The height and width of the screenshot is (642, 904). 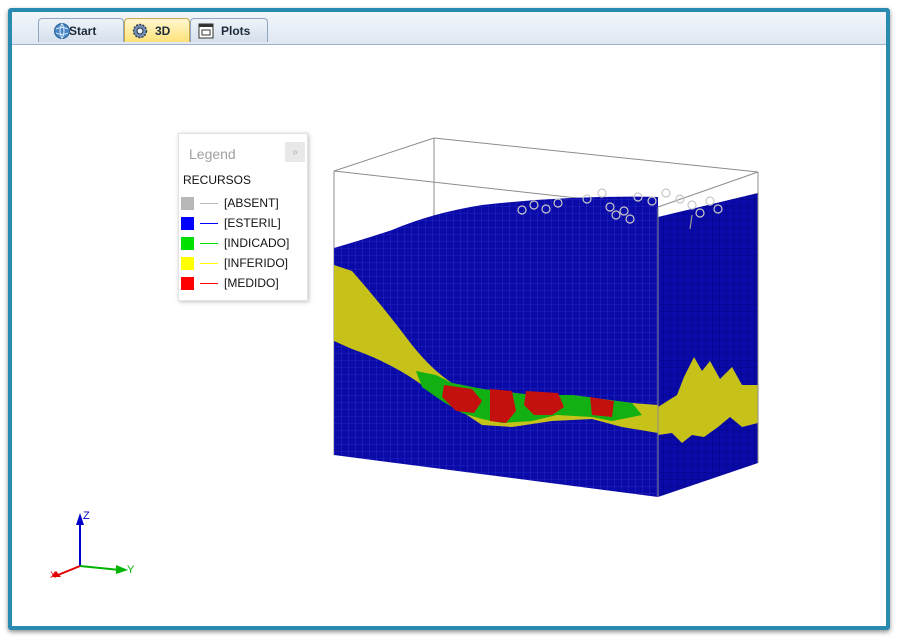 I want to click on legend-item-label: [MEDIDO], so click(x=251, y=283).